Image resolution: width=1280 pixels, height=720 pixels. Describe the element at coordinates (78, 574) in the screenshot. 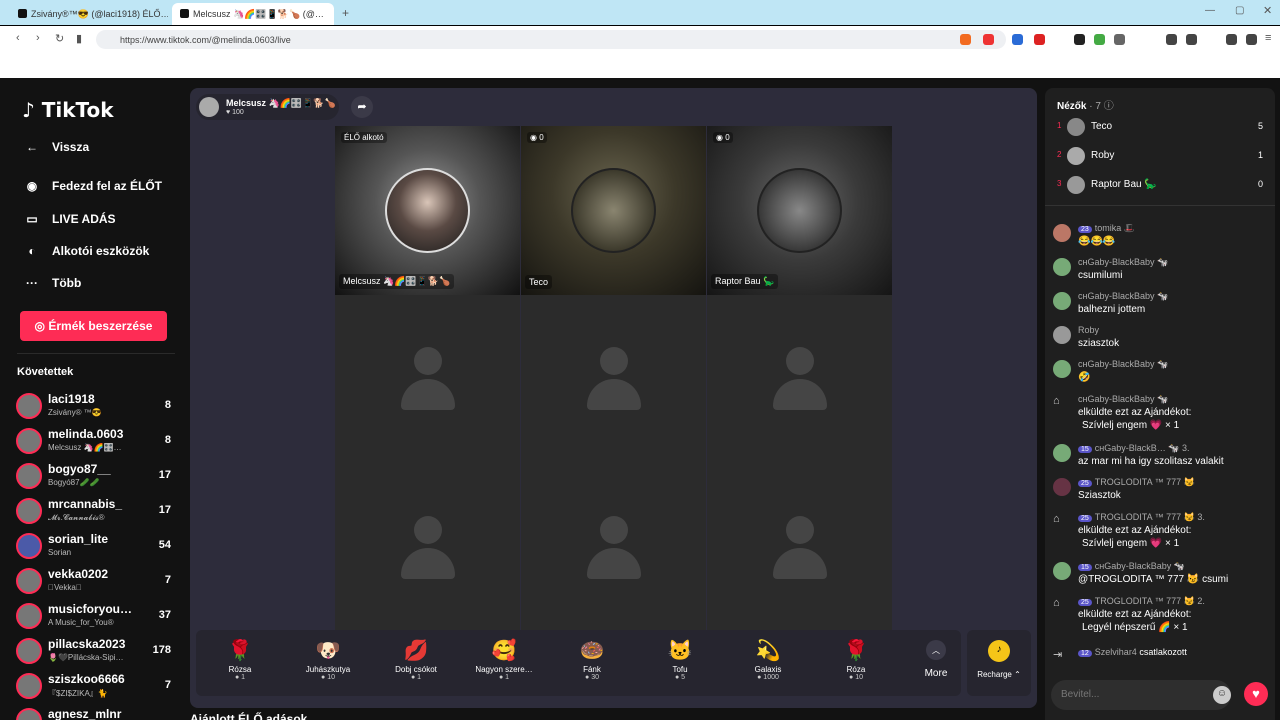

I see `following-name: vekka0202` at that location.